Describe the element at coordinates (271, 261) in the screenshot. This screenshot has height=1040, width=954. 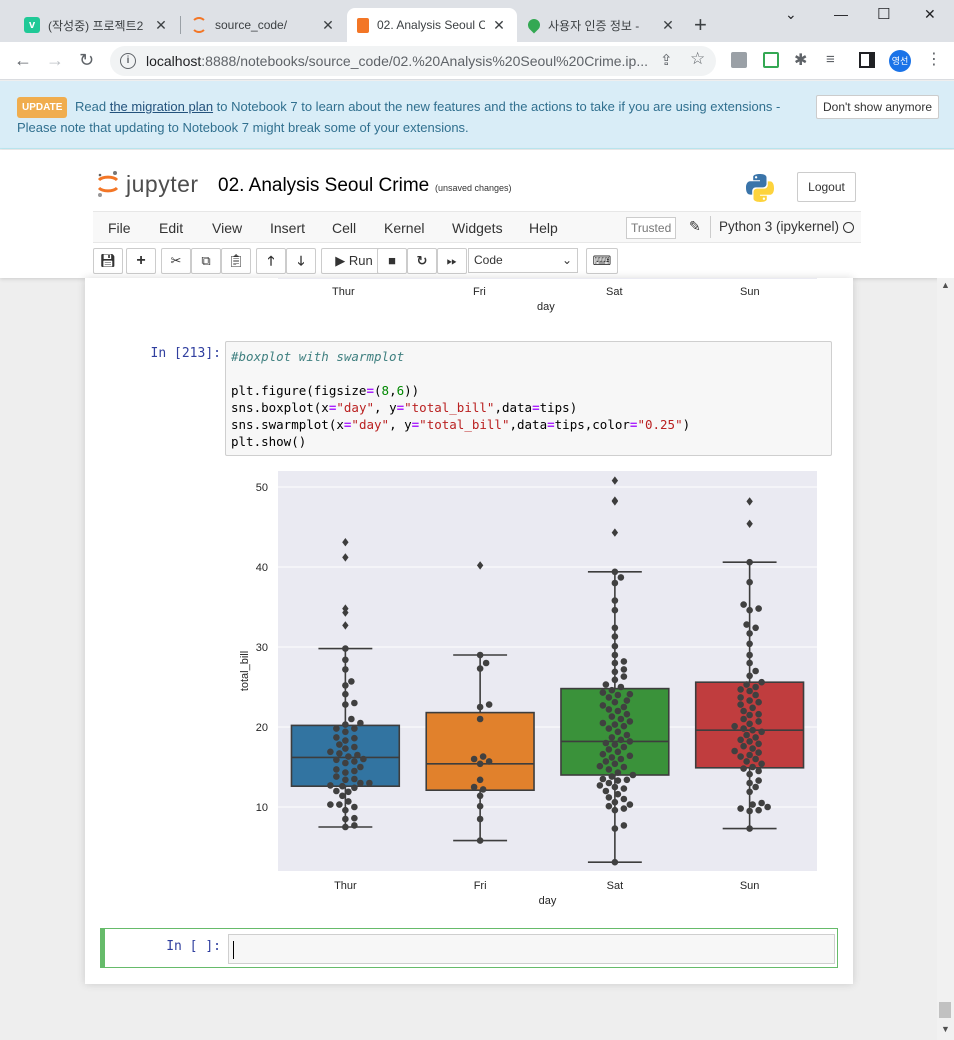
I see `move-up-button: 🡑` at that location.